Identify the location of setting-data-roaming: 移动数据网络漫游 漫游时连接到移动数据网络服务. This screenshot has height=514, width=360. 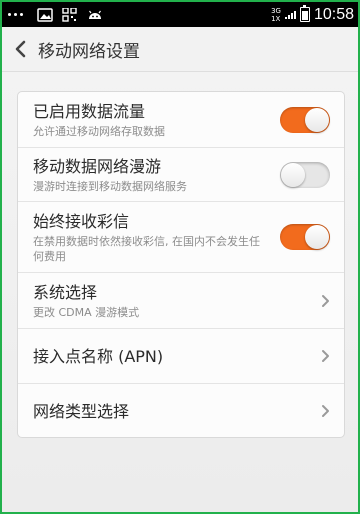
(181, 175).